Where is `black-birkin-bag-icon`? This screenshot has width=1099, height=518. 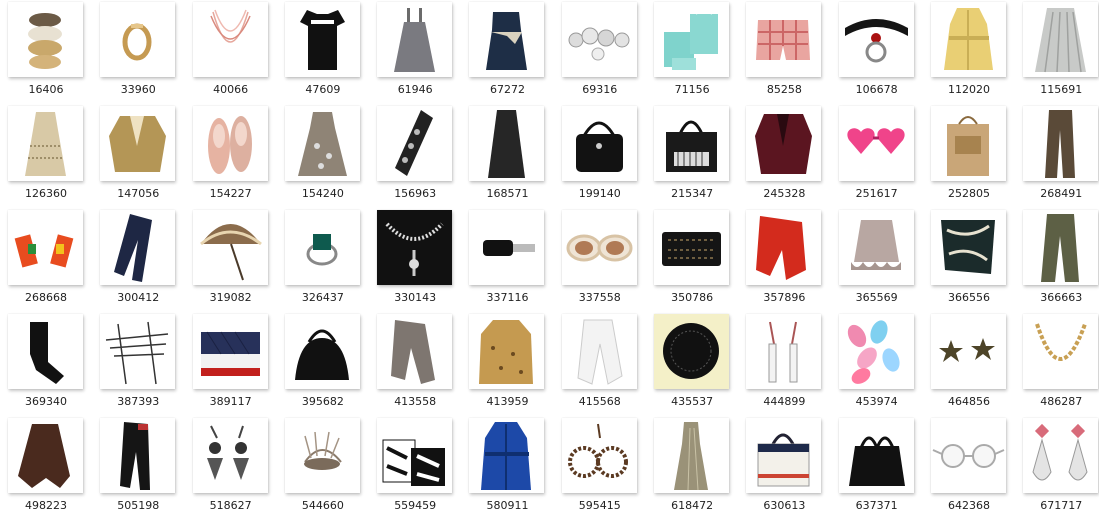
black-birkin-bag-icon is located at coordinates (876, 455).